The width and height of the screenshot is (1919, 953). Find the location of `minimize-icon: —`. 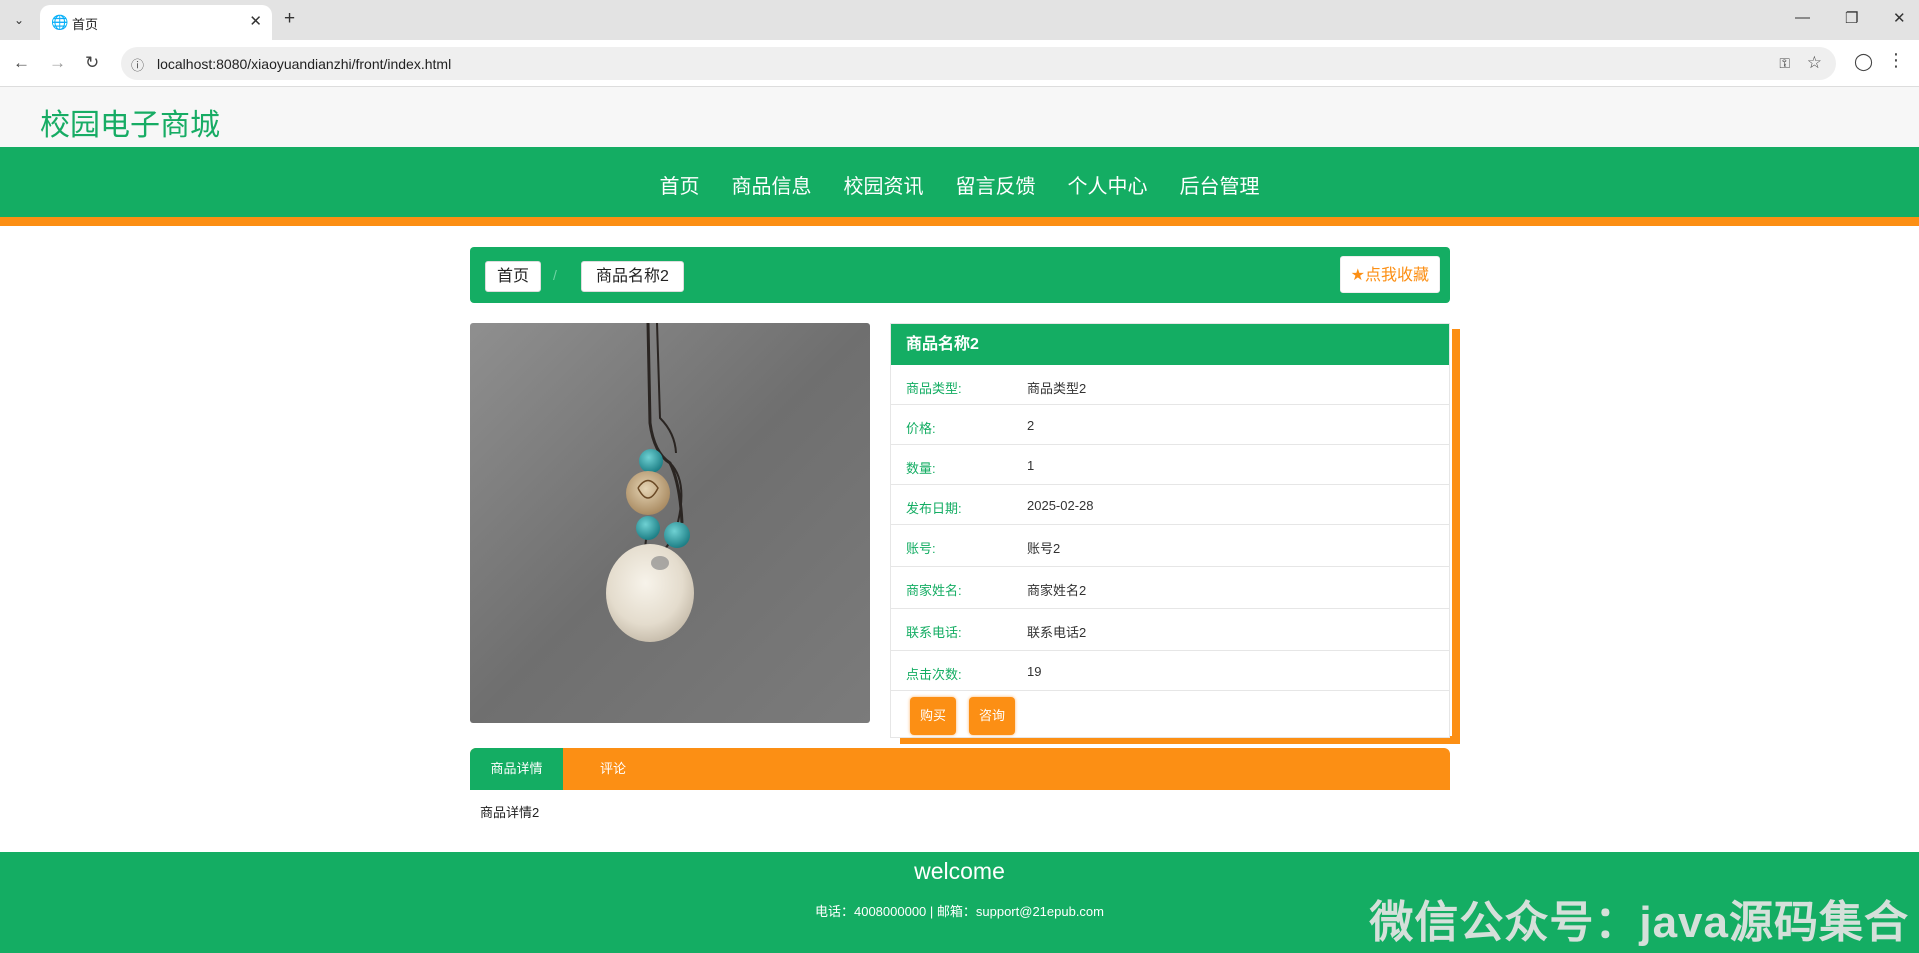

minimize-icon: — is located at coordinates (1802, 17).